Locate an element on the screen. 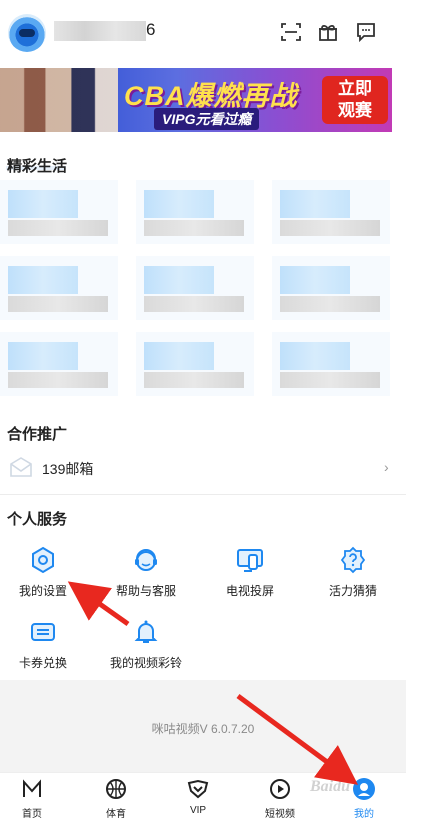 The height and width of the screenshot is (823, 422). mailbox-icon is located at coordinates (21, 467).